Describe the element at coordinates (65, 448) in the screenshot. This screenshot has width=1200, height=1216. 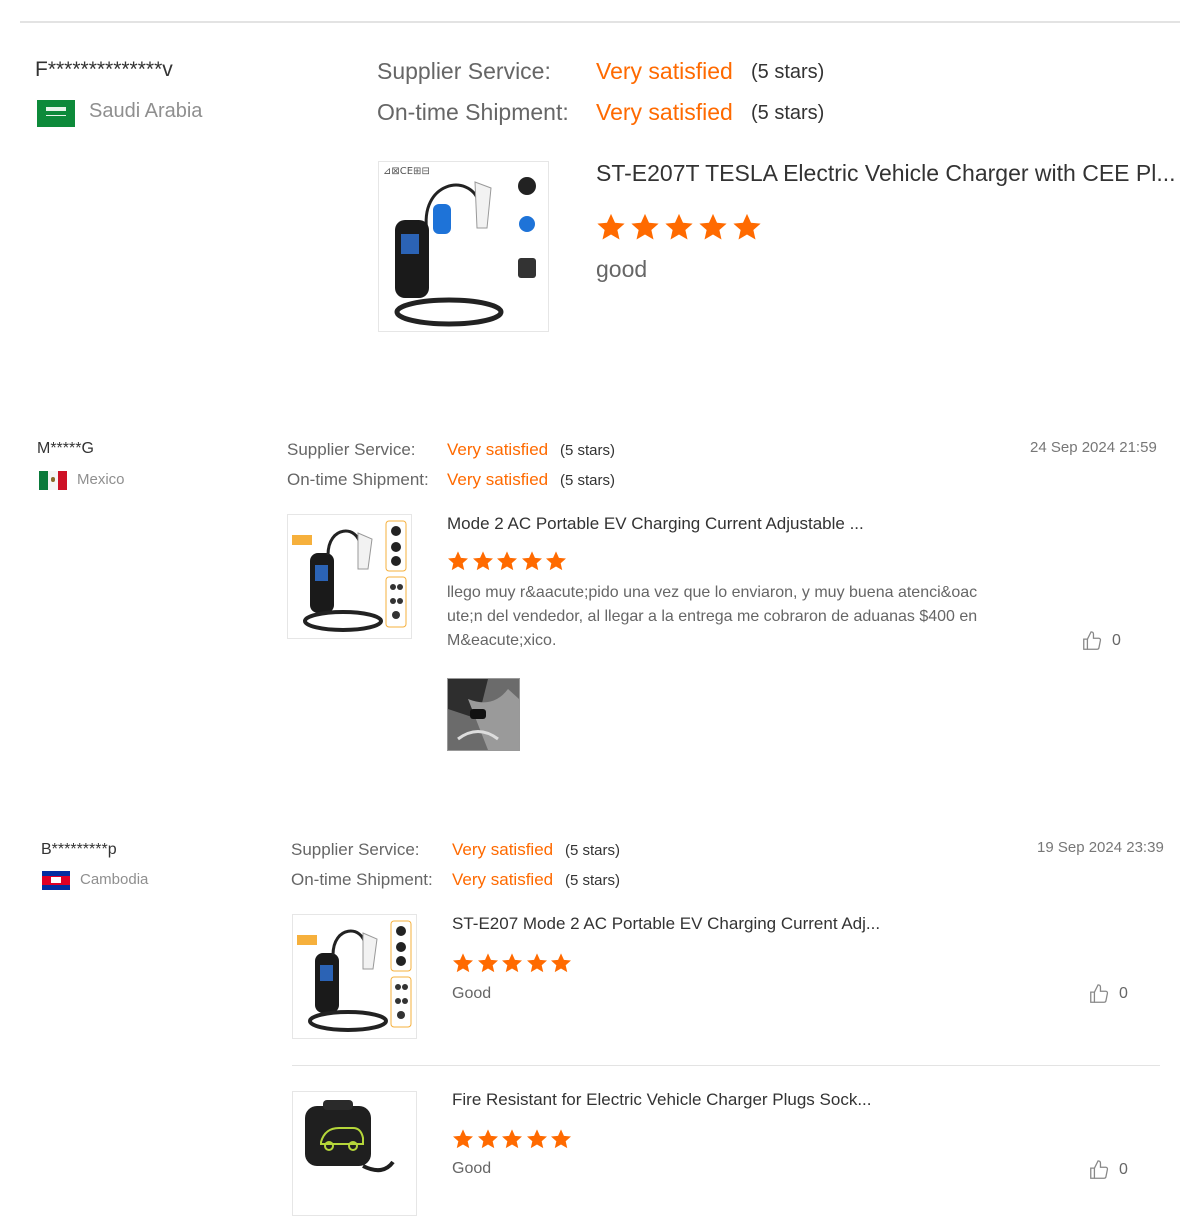
I see `reviewer-name: M*****G` at that location.